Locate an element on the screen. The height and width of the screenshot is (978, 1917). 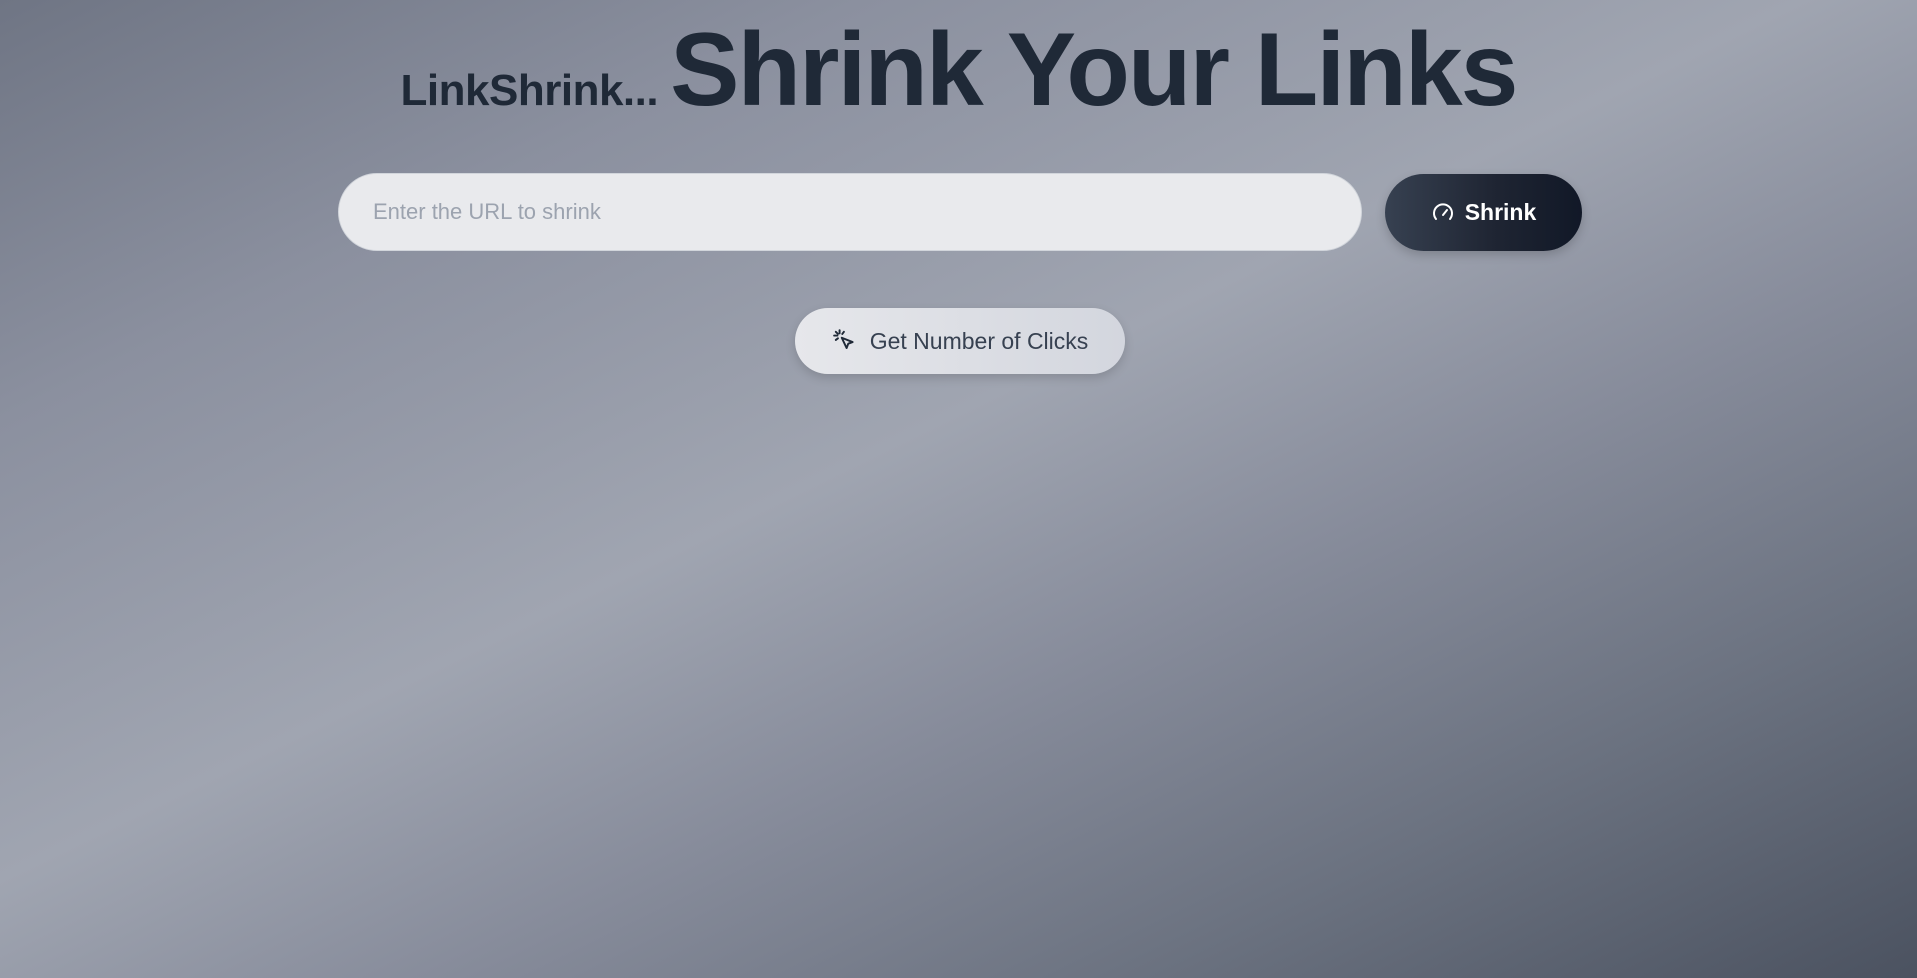
get-clicks-button: Get Number of Clicks is located at coordinates (960, 341).